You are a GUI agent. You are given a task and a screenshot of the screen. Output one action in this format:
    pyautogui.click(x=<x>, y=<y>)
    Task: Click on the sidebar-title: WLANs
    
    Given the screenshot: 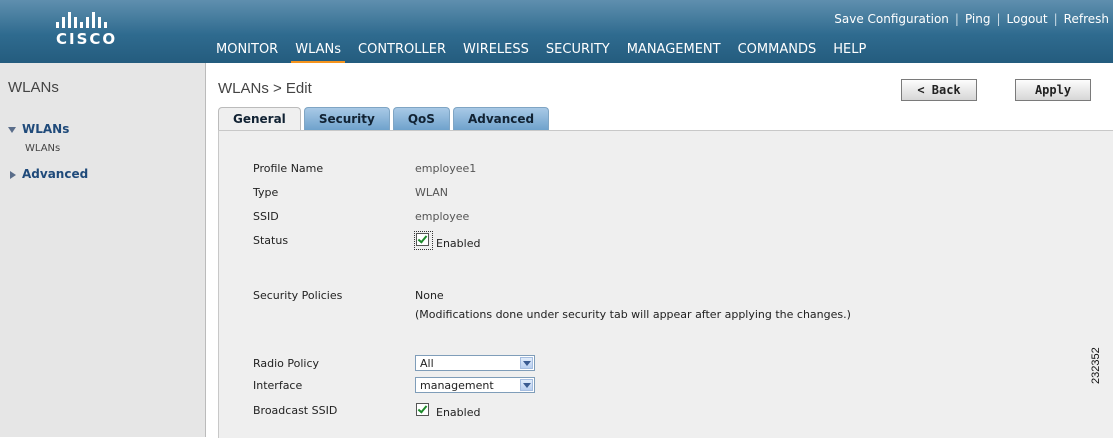 What is the action you would take?
    pyautogui.click(x=33, y=87)
    